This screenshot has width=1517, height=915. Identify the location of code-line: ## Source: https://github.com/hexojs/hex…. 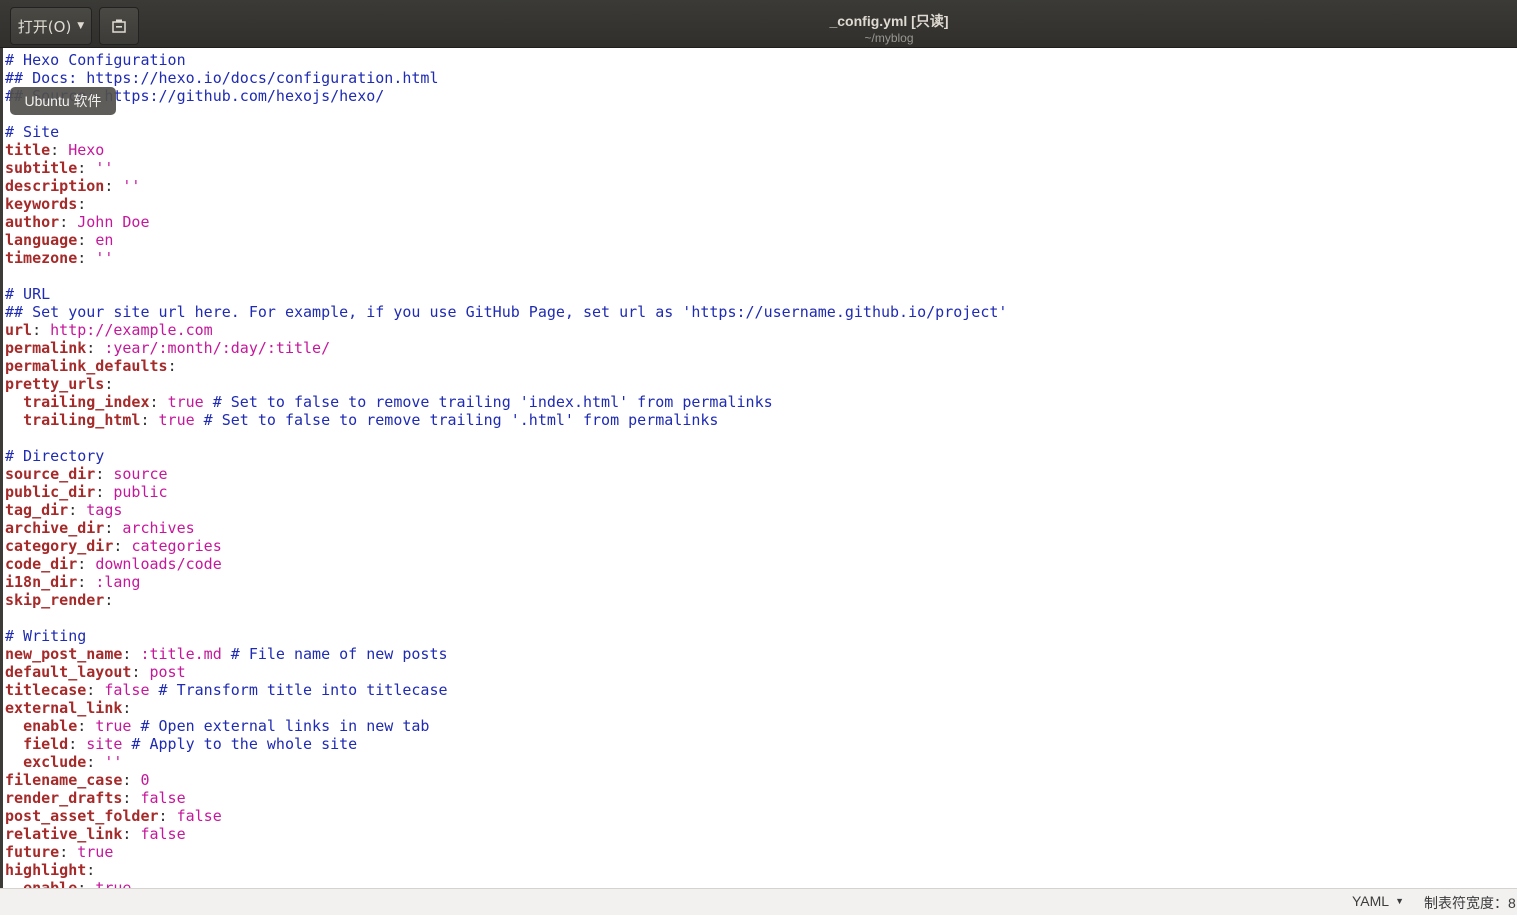
(506, 96).